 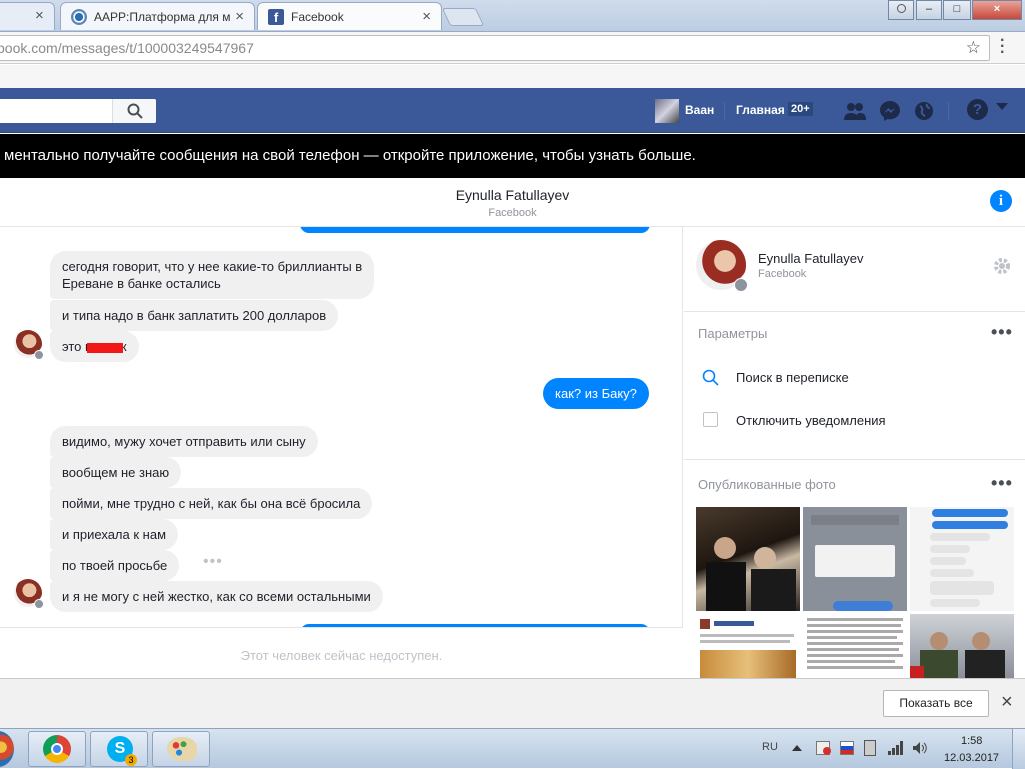 What do you see at coordinates (119, 749) in the screenshot?
I see `taskbar-skype-button: S 3` at bounding box center [119, 749].